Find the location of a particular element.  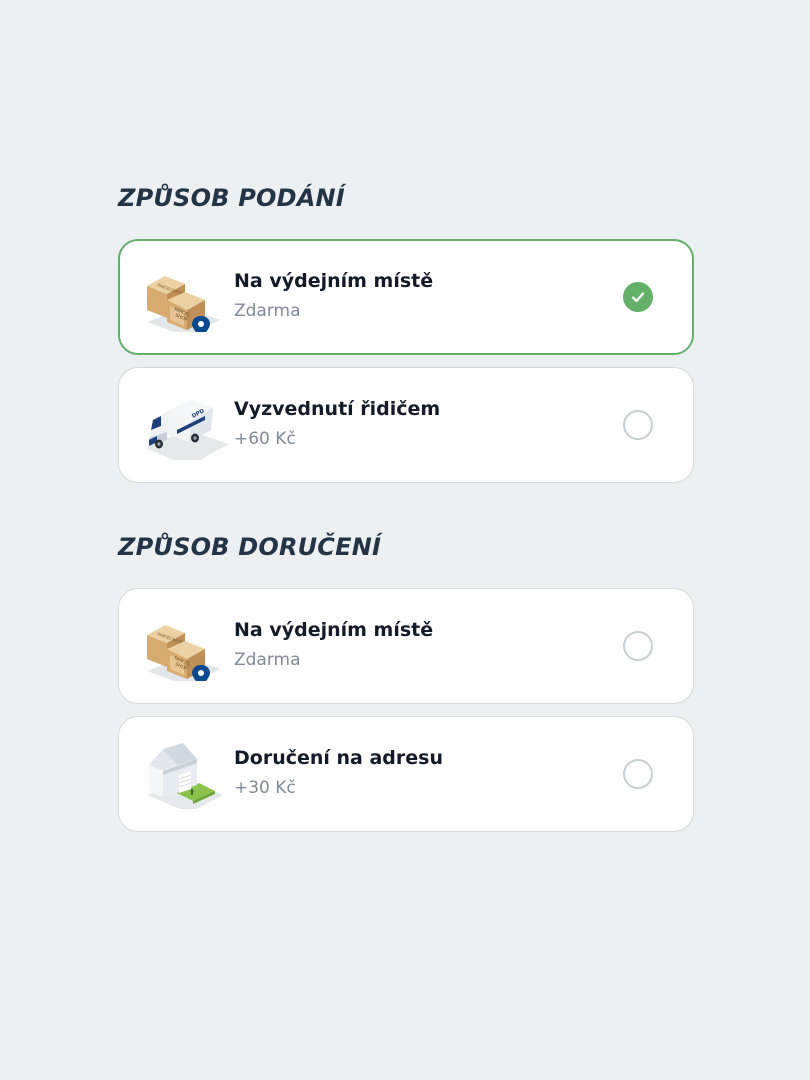

checkmark-icon is located at coordinates (638, 297).